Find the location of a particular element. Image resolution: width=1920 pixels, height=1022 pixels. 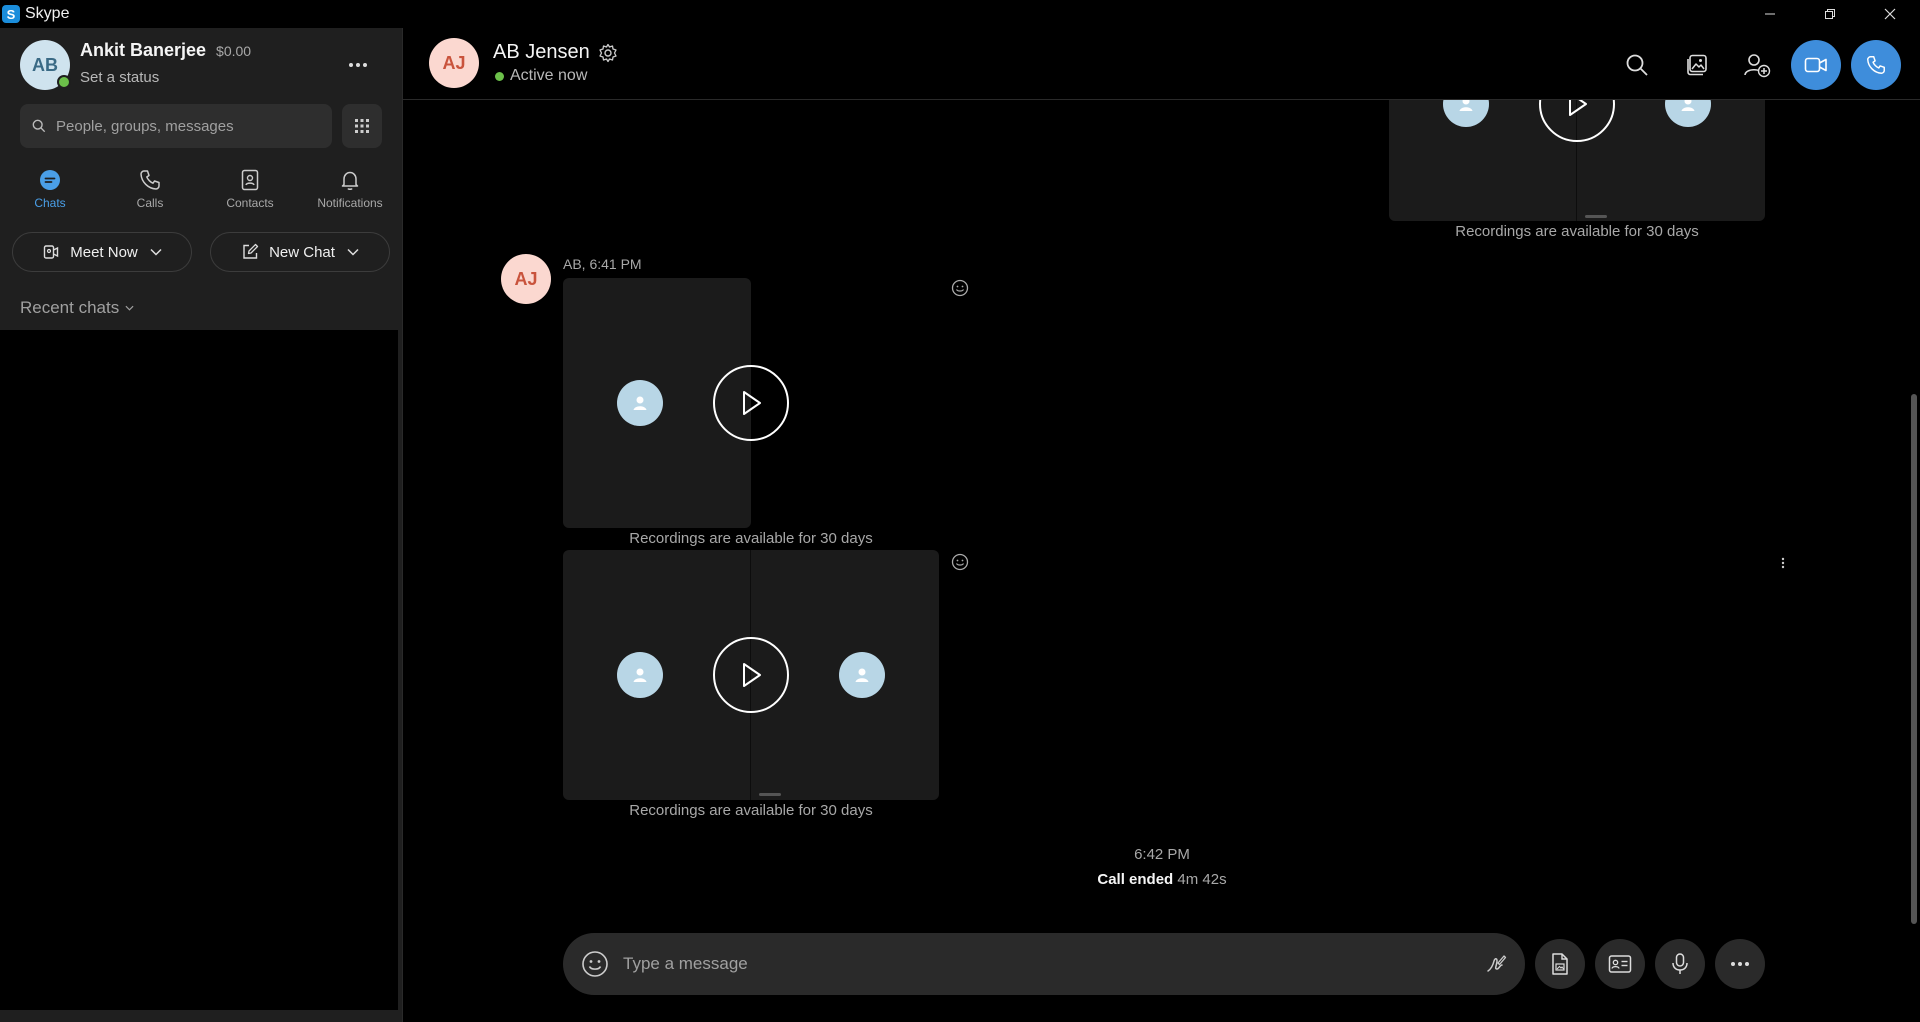

microphone-icon is located at coordinates (1680, 963).